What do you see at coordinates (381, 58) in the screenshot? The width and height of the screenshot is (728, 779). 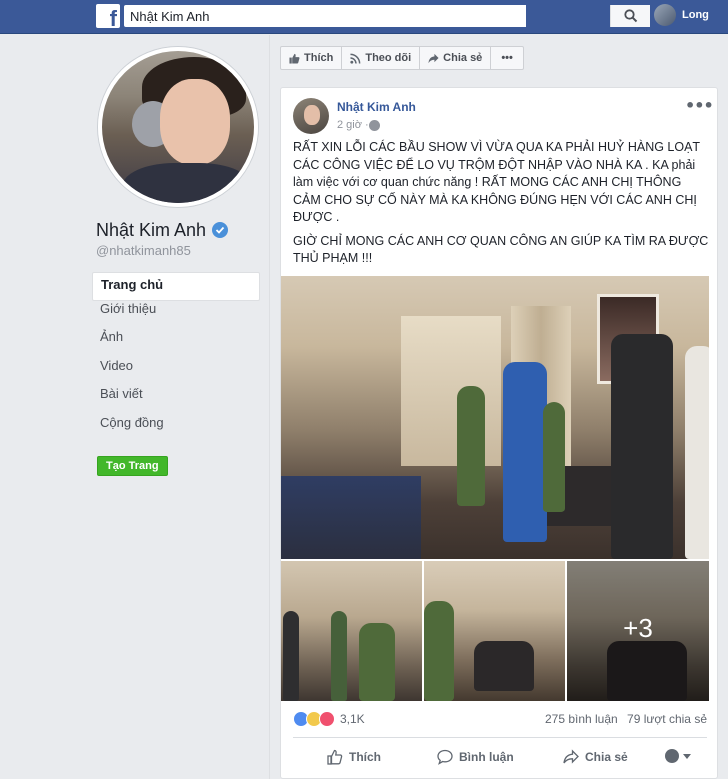 I see `follow-button: Theo dõi` at bounding box center [381, 58].